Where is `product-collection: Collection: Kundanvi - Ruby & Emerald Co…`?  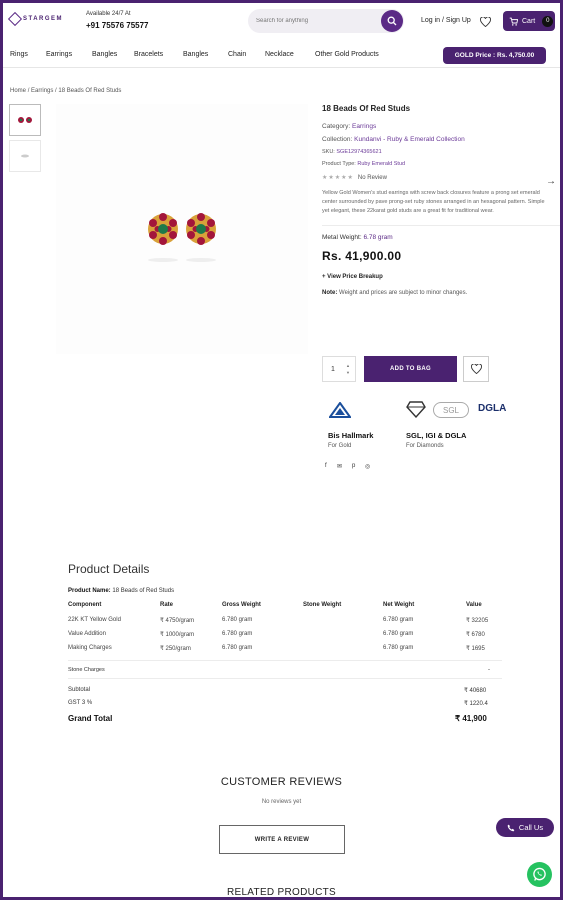 product-collection: Collection: Kundanvi - Ruby & Emerald Co… is located at coordinates (393, 139).